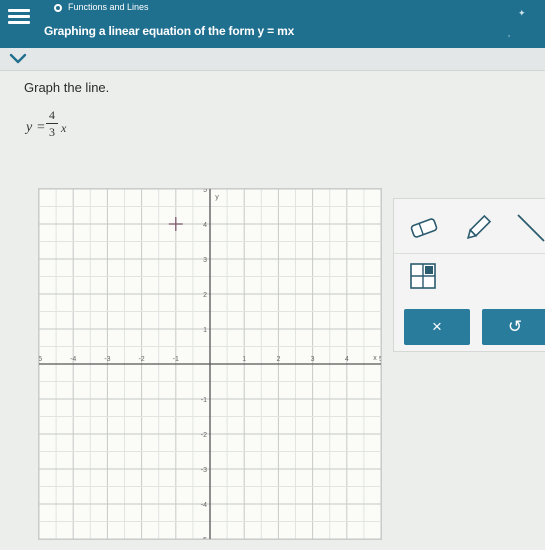  What do you see at coordinates (204, 505) in the screenshot?
I see `y-tick-label: -4` at bounding box center [204, 505].